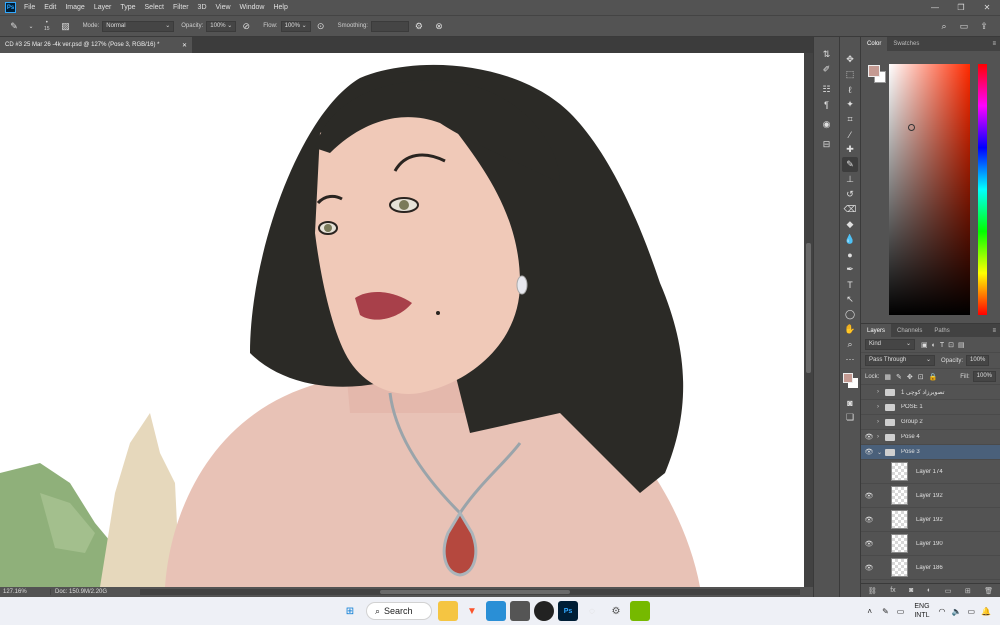 This screenshot has width=1000, height=625. What do you see at coordinates (202, 7) in the screenshot?
I see `menu-3d: 3D` at bounding box center [202, 7].